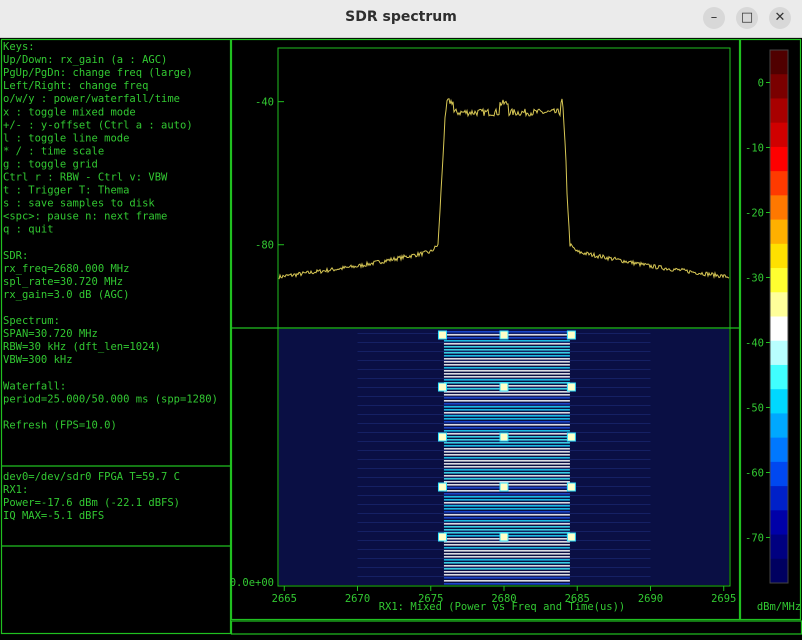  I want to click on status-line: dev0=/dev/sdr0 FPGA T=59.7 C, so click(91, 477).